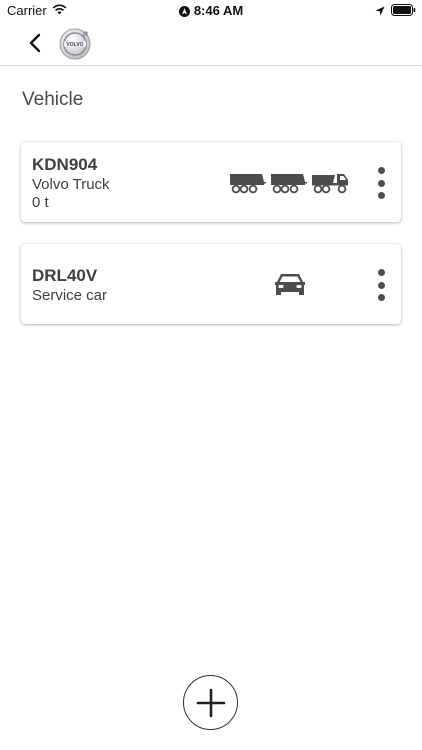  I want to click on location-arrow-circle-icon, so click(184, 12).